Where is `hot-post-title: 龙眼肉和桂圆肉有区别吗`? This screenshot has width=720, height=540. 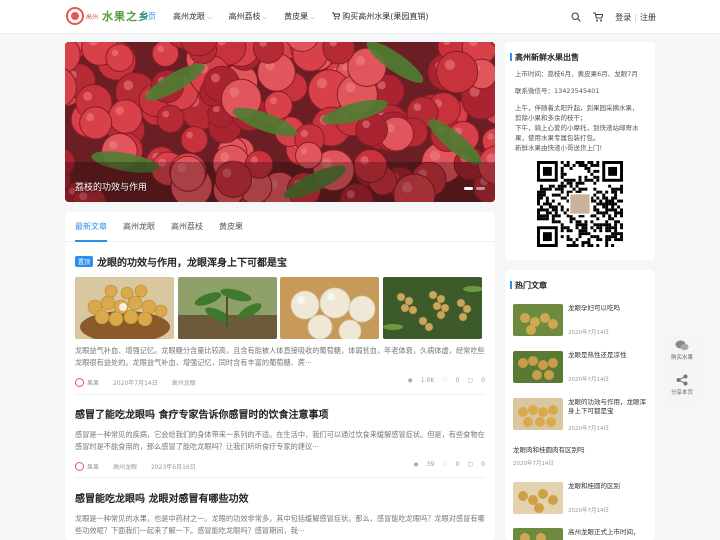
hot-post-title: 龙眼肉和桂圆肉有区别吗 is located at coordinates (581, 450).